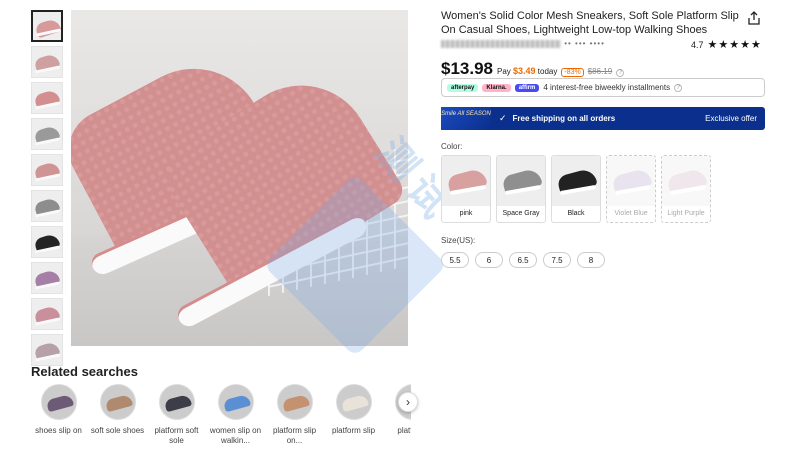 This screenshot has width=800, height=458. What do you see at coordinates (731, 118) in the screenshot?
I see `exclusive-offer-text: Exclusive offer` at bounding box center [731, 118].